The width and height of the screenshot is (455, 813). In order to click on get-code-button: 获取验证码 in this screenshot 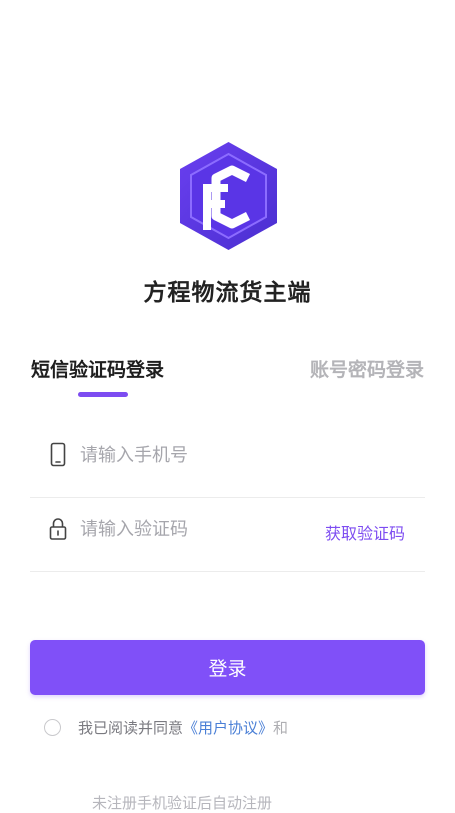, I will do `click(365, 532)`.